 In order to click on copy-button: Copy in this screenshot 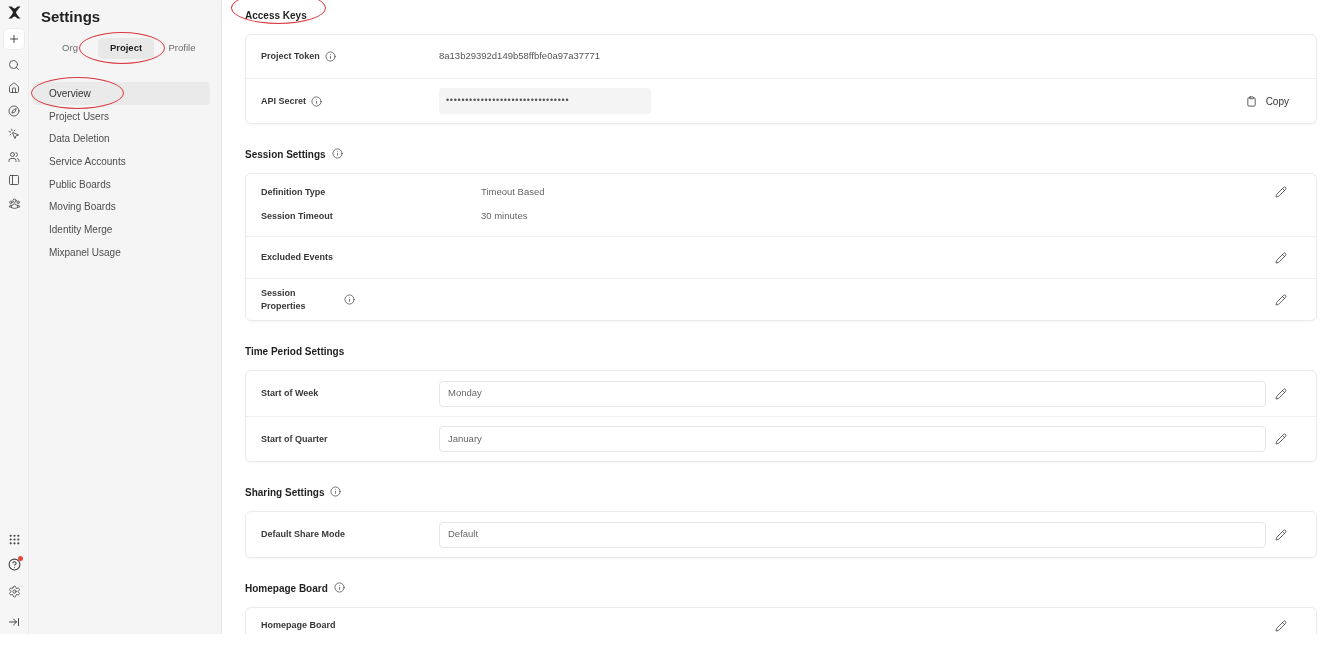, I will do `click(1267, 101)`.